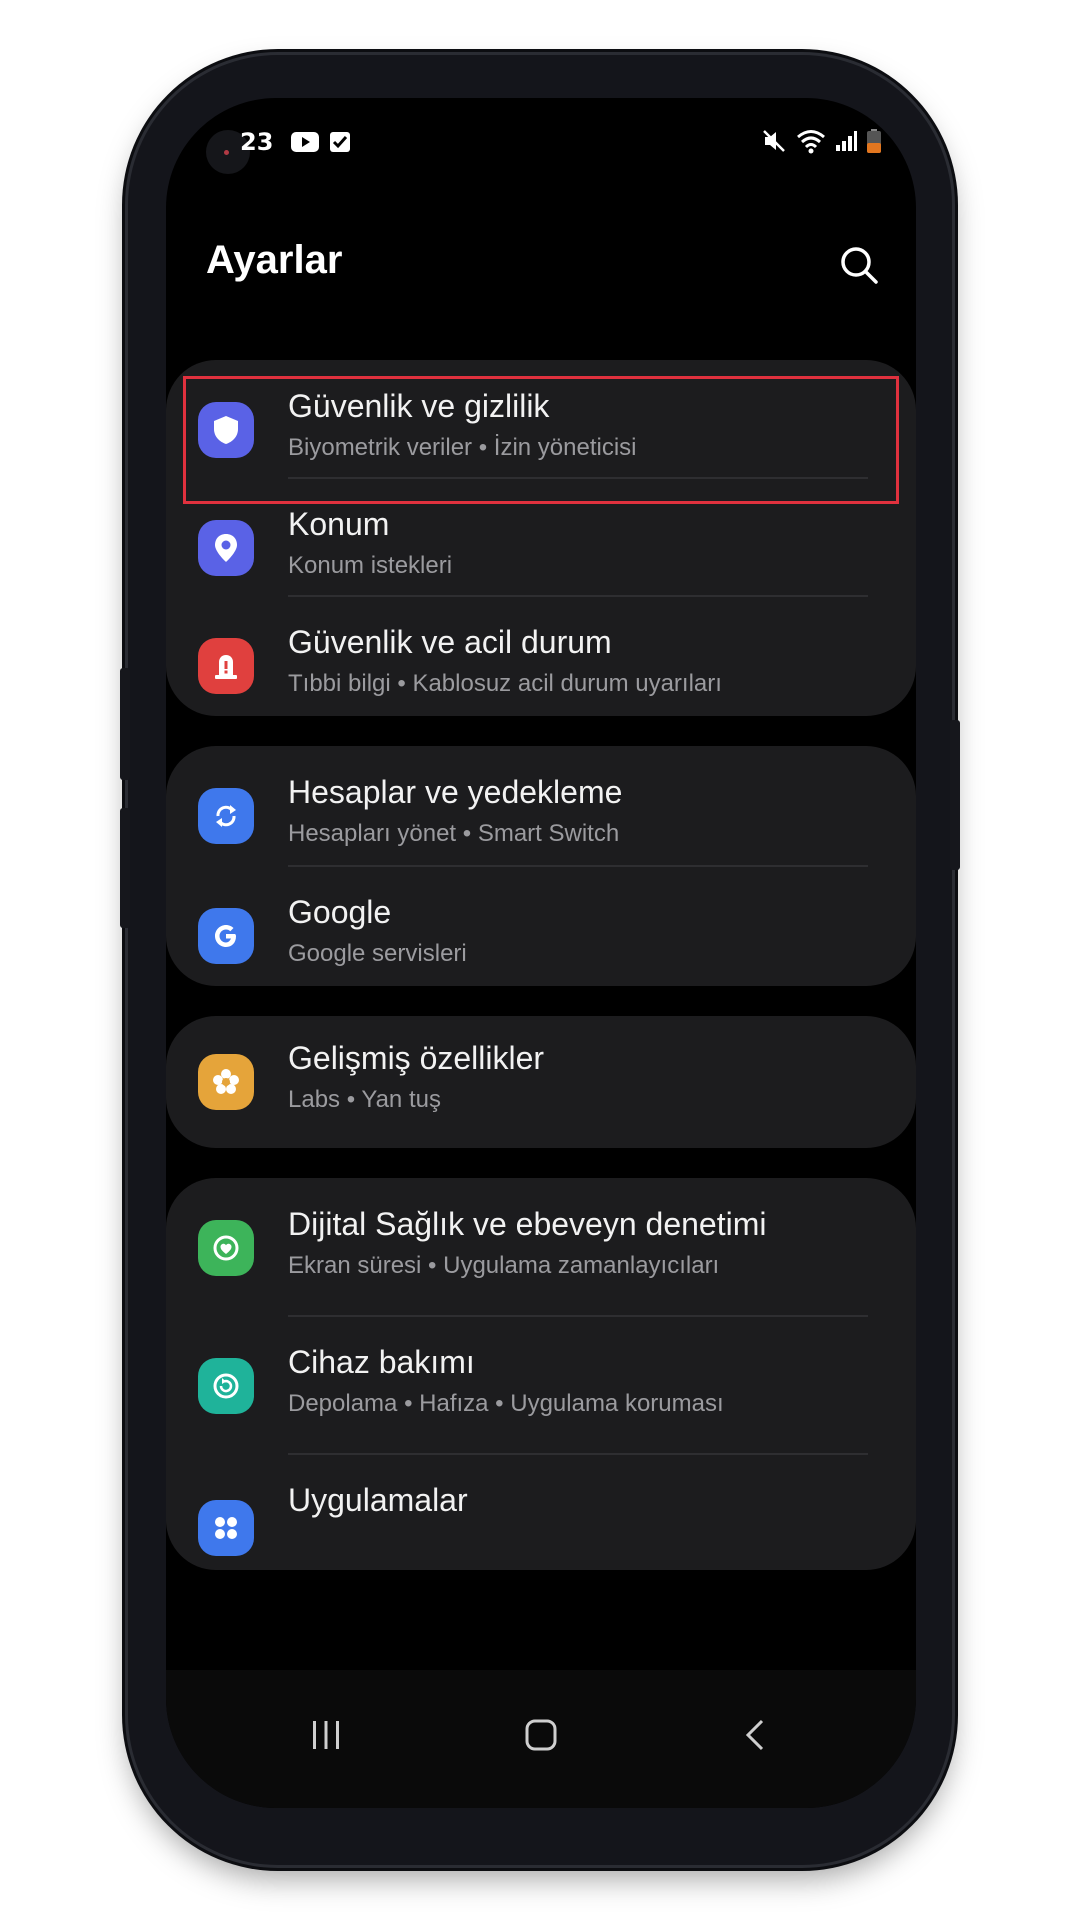  I want to click on home-icon, so click(541, 1735).